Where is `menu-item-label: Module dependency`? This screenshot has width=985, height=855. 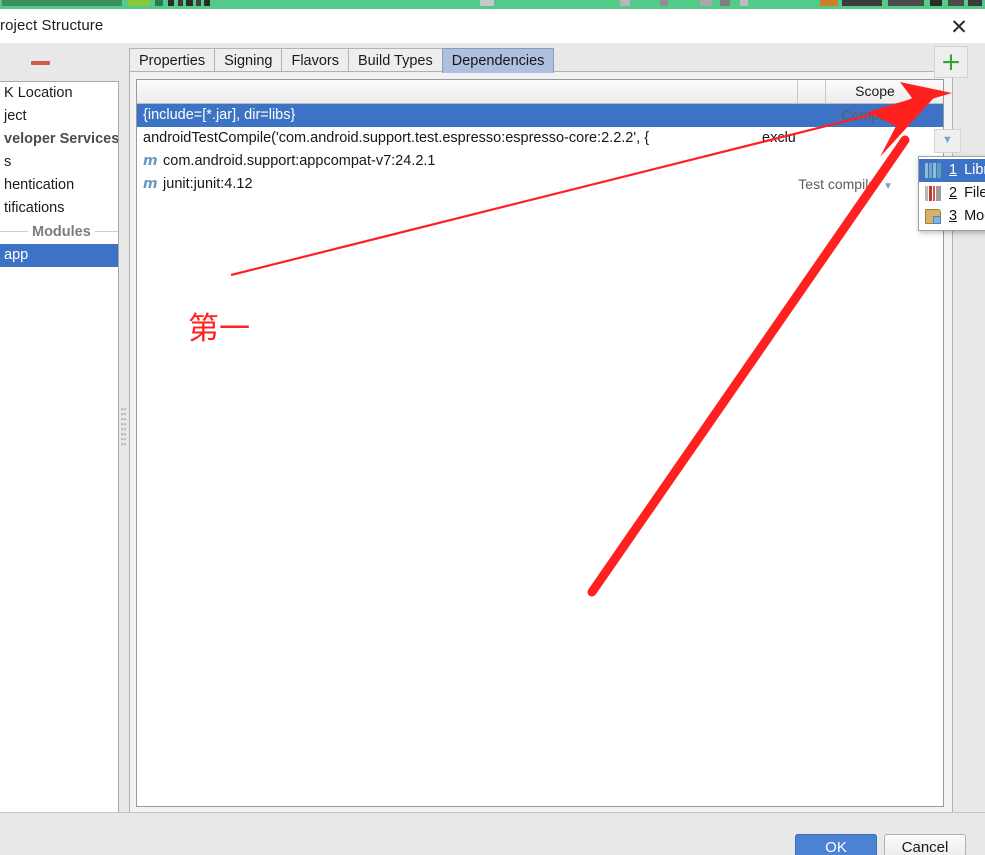 menu-item-label: Module dependency is located at coordinates (974, 216).